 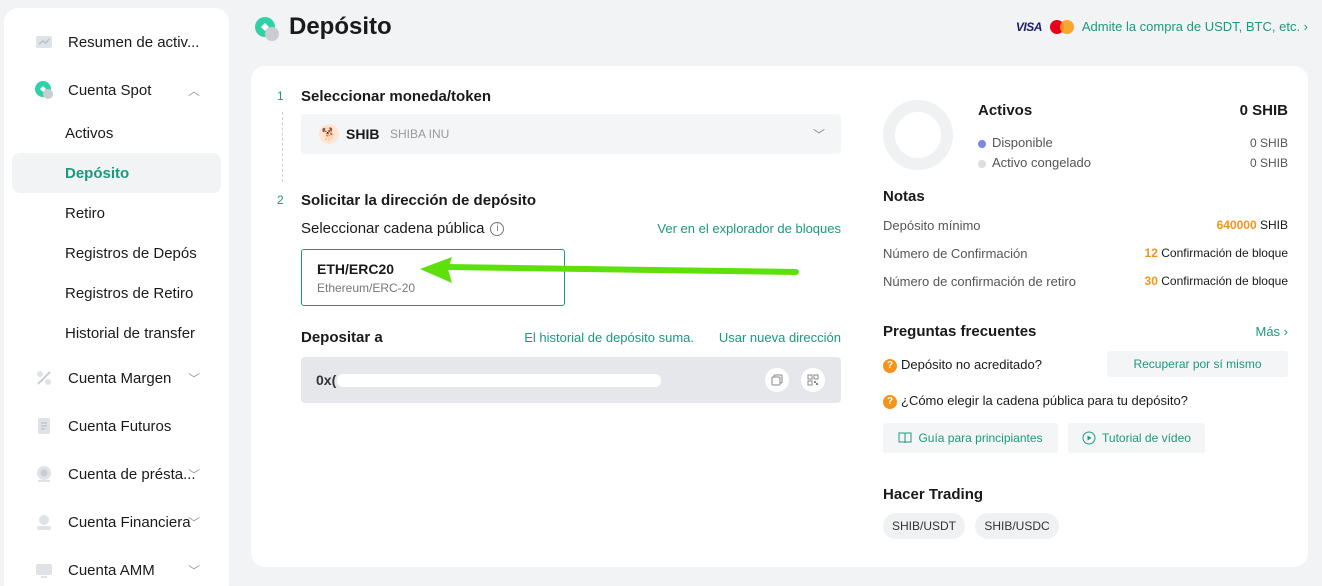 What do you see at coordinates (780, 337) in the screenshot?
I see `new-address-link: Usar nueva dirección` at bounding box center [780, 337].